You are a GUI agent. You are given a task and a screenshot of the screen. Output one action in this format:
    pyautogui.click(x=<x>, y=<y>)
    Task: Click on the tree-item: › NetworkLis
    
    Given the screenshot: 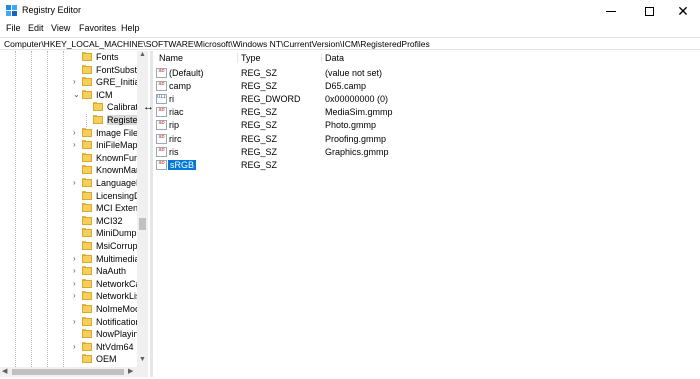 What is the action you would take?
    pyautogui.click(x=74, y=296)
    